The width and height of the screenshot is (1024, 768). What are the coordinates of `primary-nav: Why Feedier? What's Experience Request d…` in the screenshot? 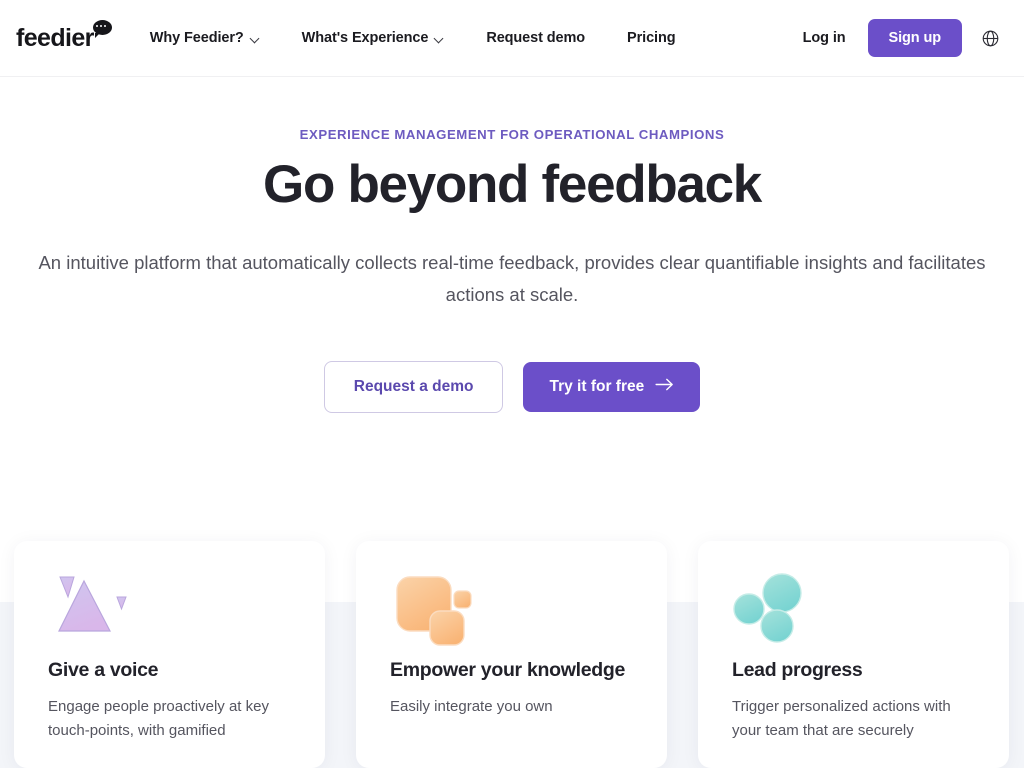 It's located at (423, 38).